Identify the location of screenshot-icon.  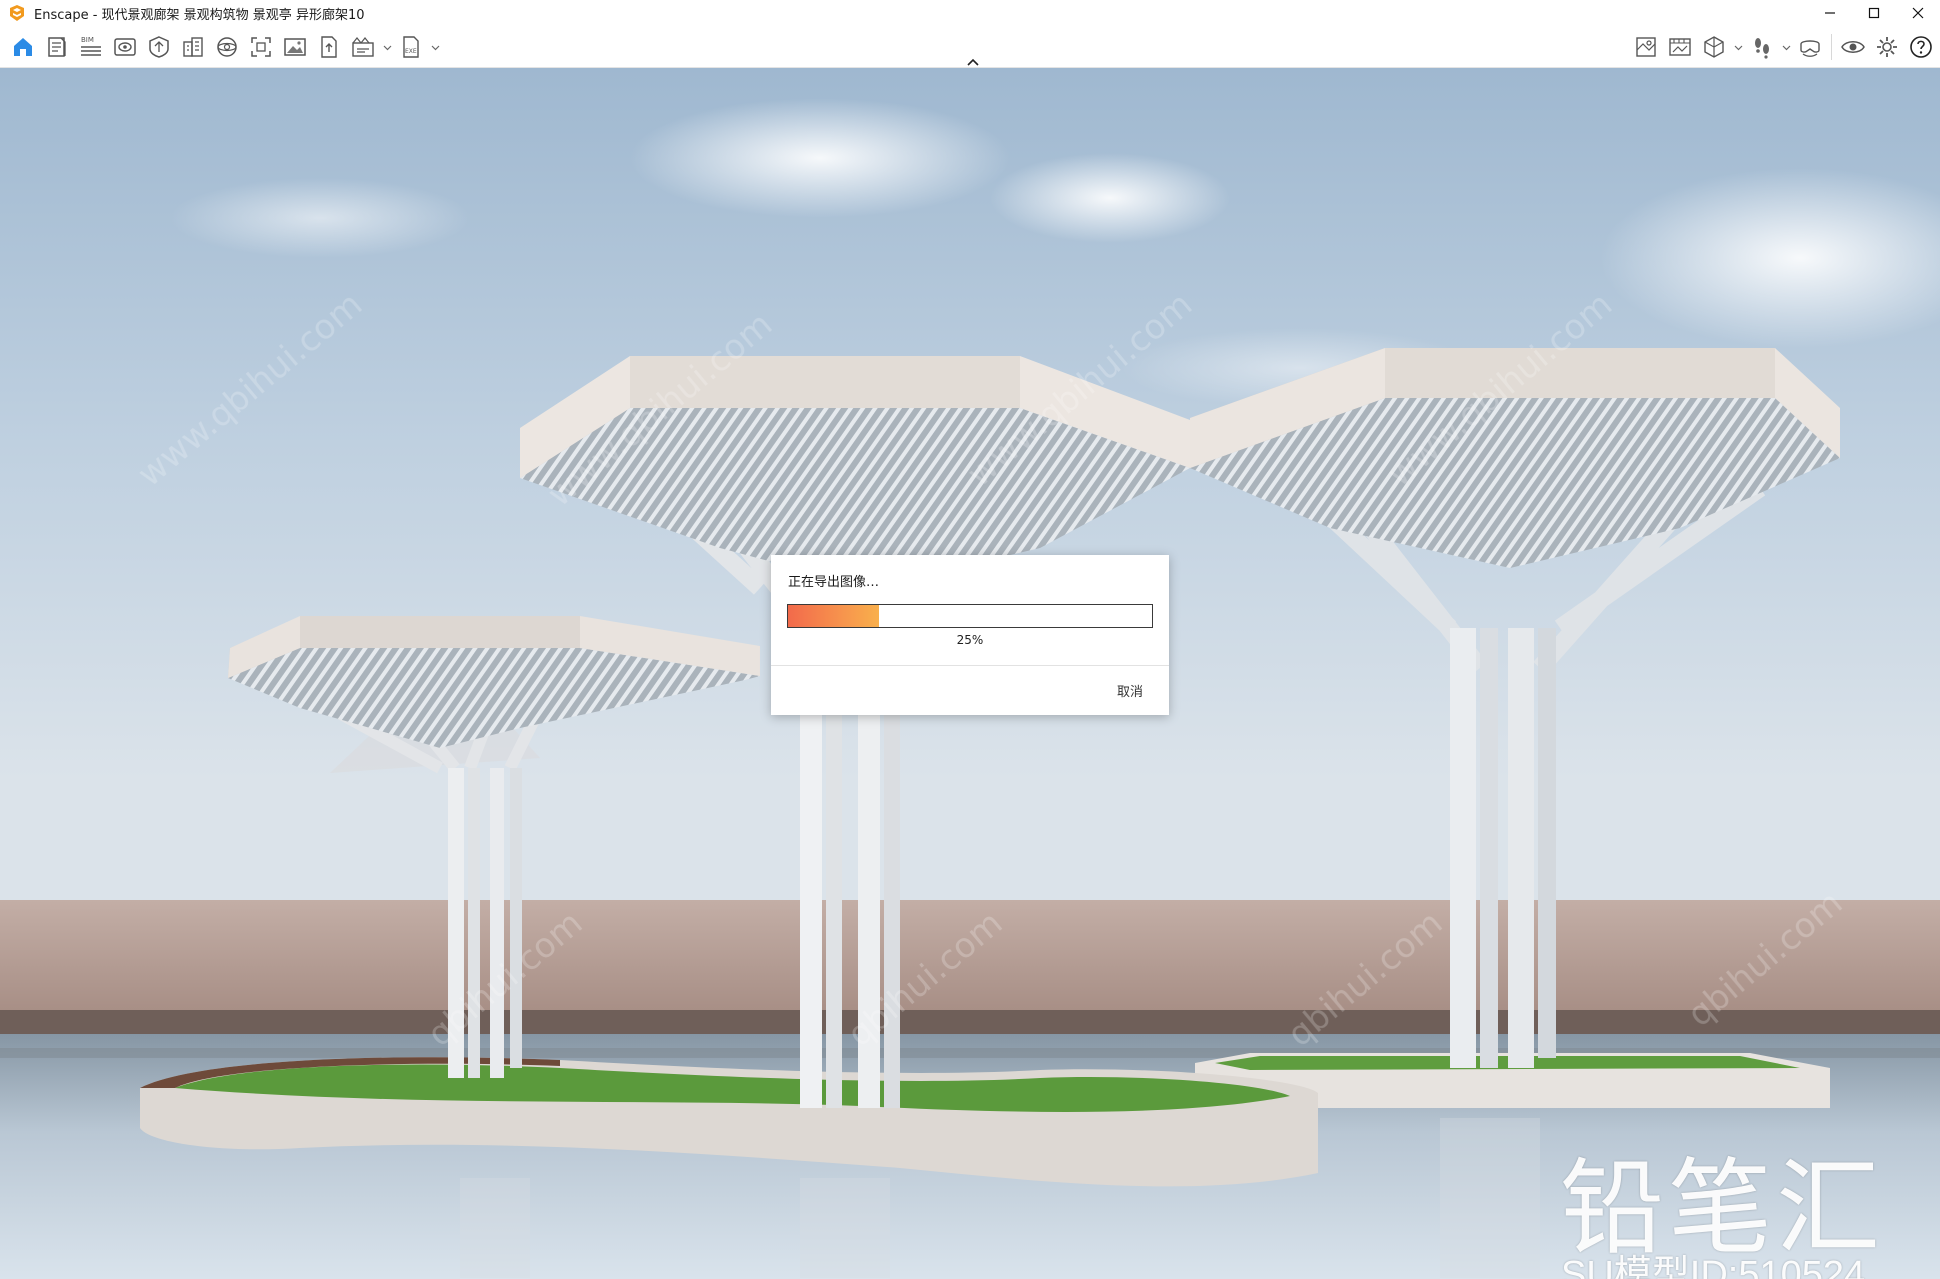
(261, 47).